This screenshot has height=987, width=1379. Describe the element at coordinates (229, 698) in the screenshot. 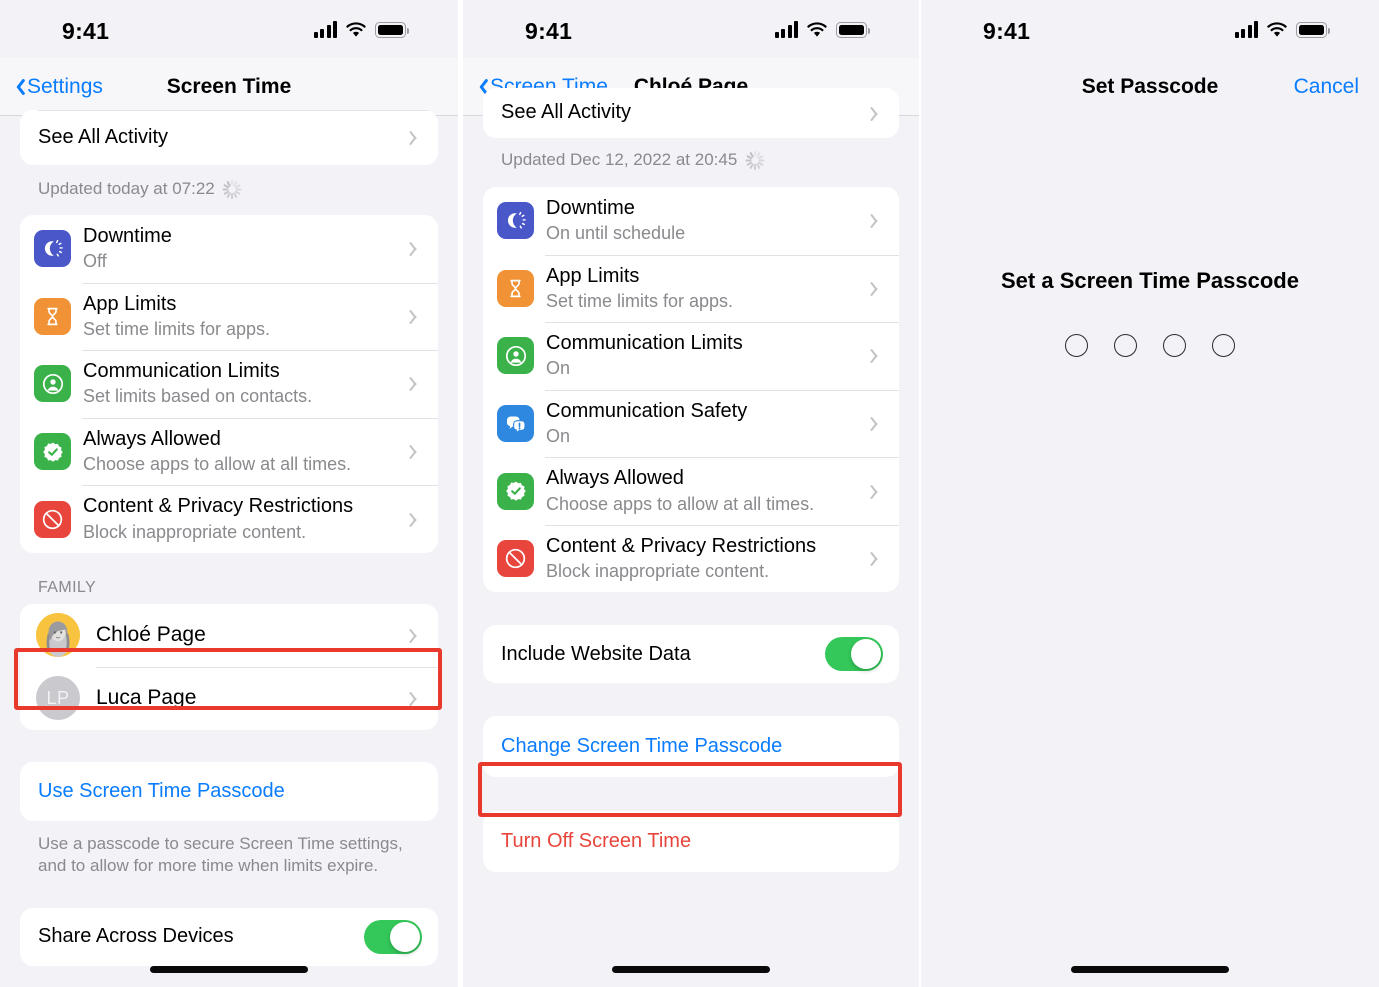

I see `row-family-luca-page: LP Luca Page` at that location.